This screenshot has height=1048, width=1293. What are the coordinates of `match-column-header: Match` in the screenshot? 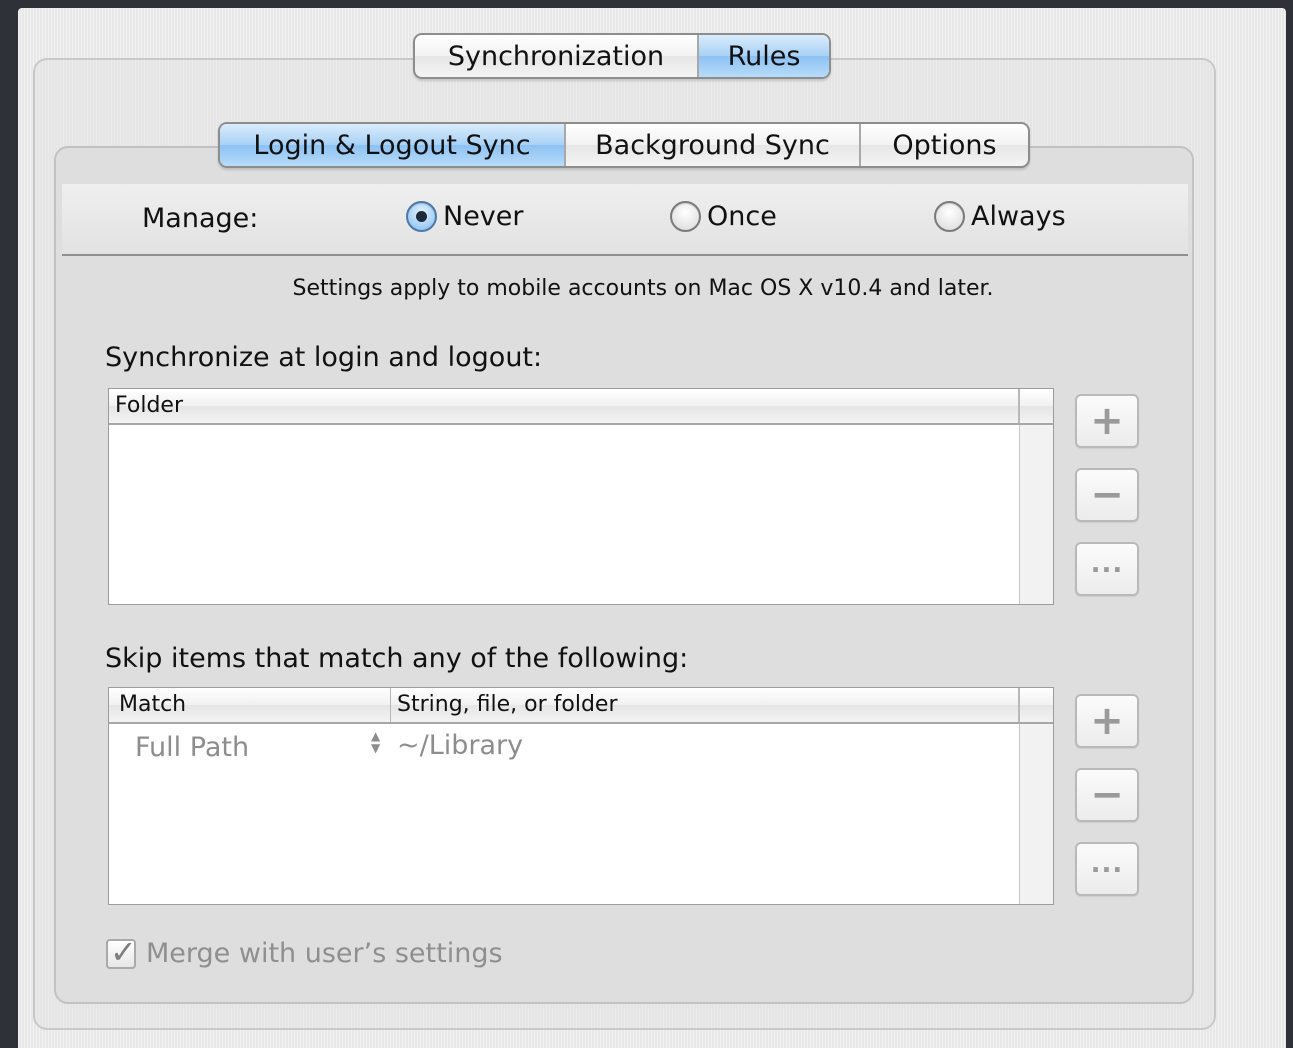 It's located at (250, 705).